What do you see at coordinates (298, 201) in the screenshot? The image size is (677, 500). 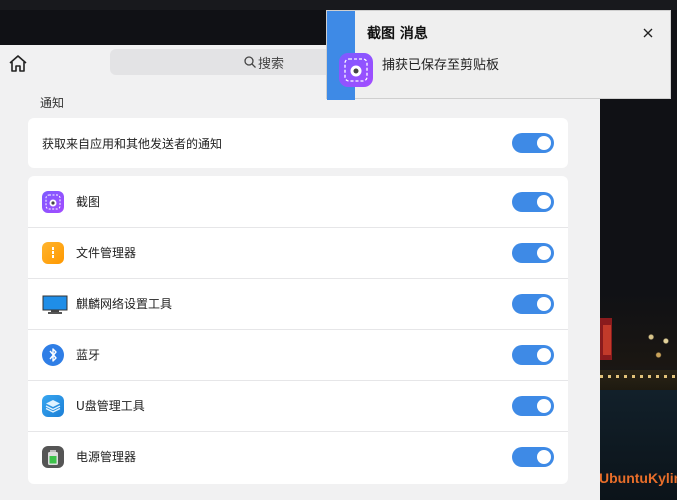 I see `list-item: 截图` at bounding box center [298, 201].